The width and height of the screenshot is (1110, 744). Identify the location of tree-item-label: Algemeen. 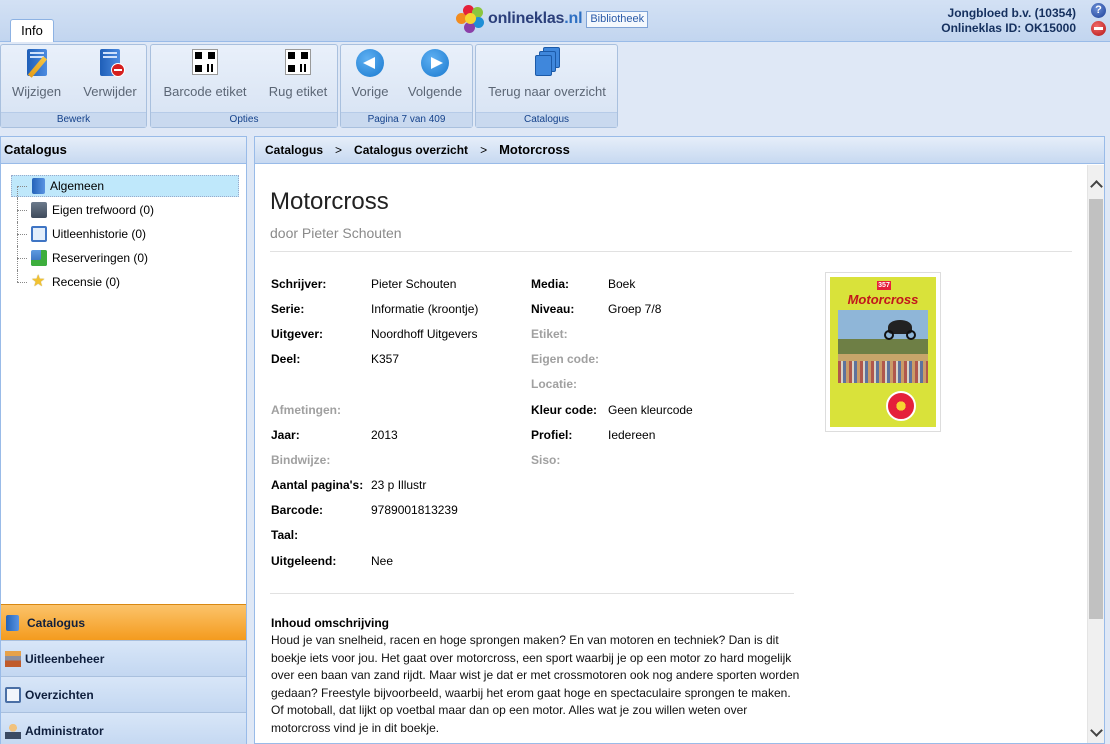
(77, 186).